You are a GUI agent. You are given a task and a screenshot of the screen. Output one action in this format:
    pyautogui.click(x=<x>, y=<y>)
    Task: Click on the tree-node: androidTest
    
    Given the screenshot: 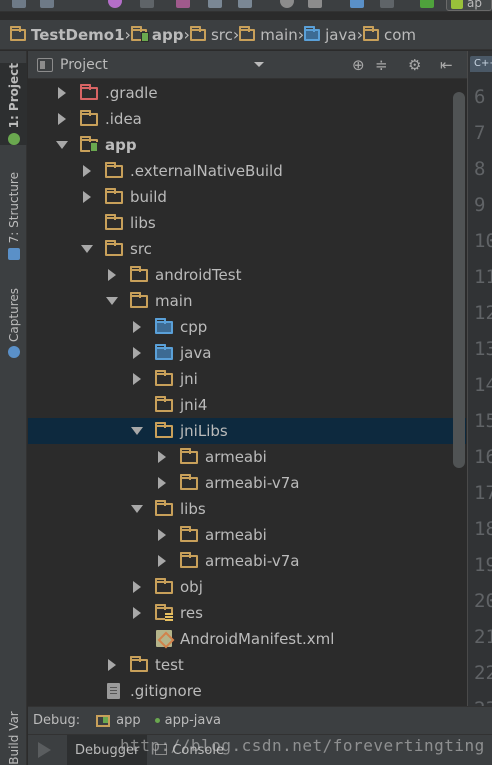 What is the action you would take?
    pyautogui.click(x=247, y=275)
    